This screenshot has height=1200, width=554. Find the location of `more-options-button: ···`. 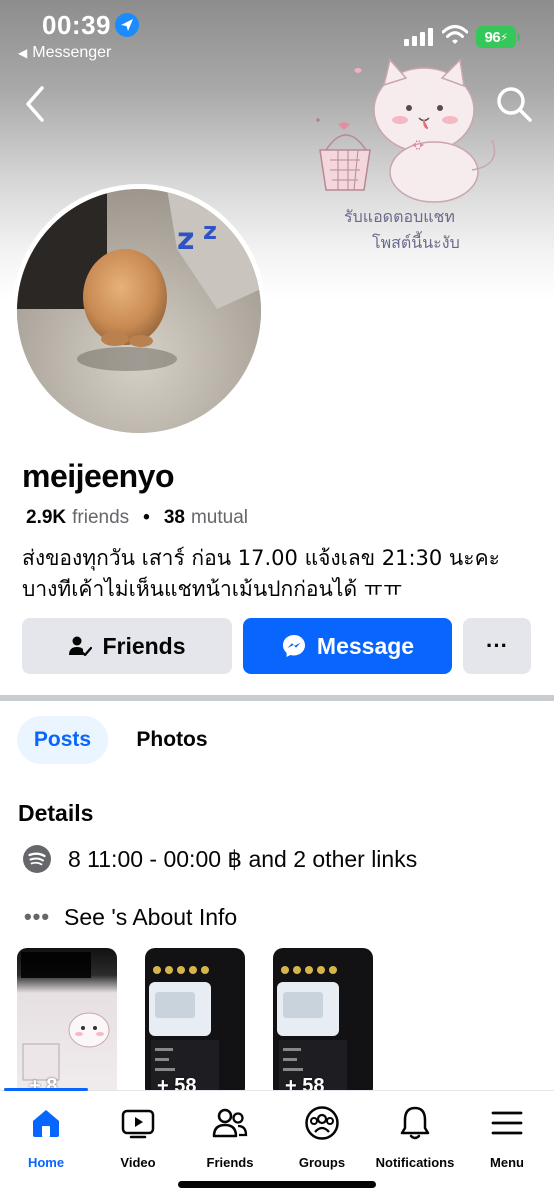

more-options-button: ··· is located at coordinates (497, 646).